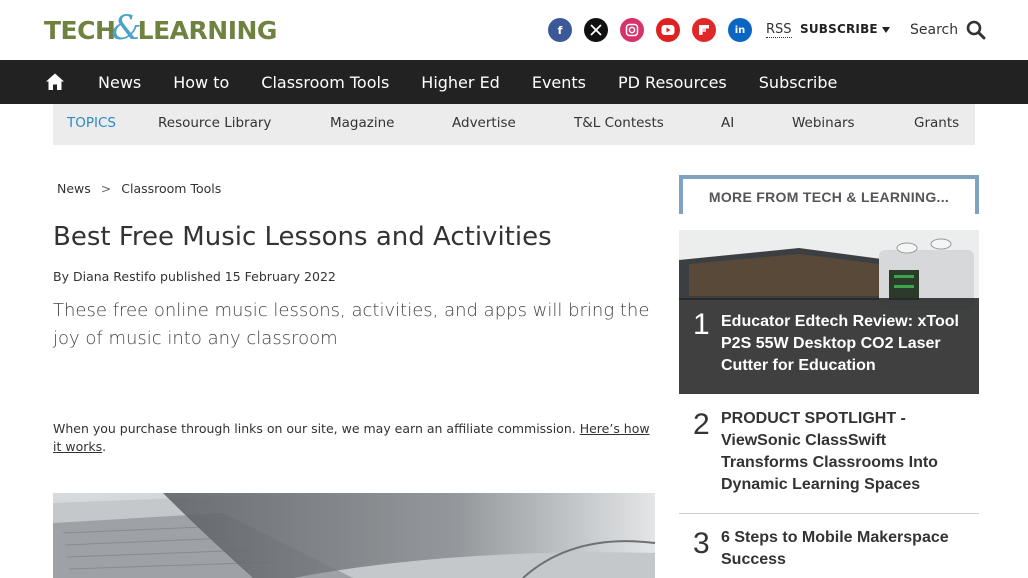  Describe the element at coordinates (779, 30) in the screenshot. I see `rss-link: RSS` at that location.